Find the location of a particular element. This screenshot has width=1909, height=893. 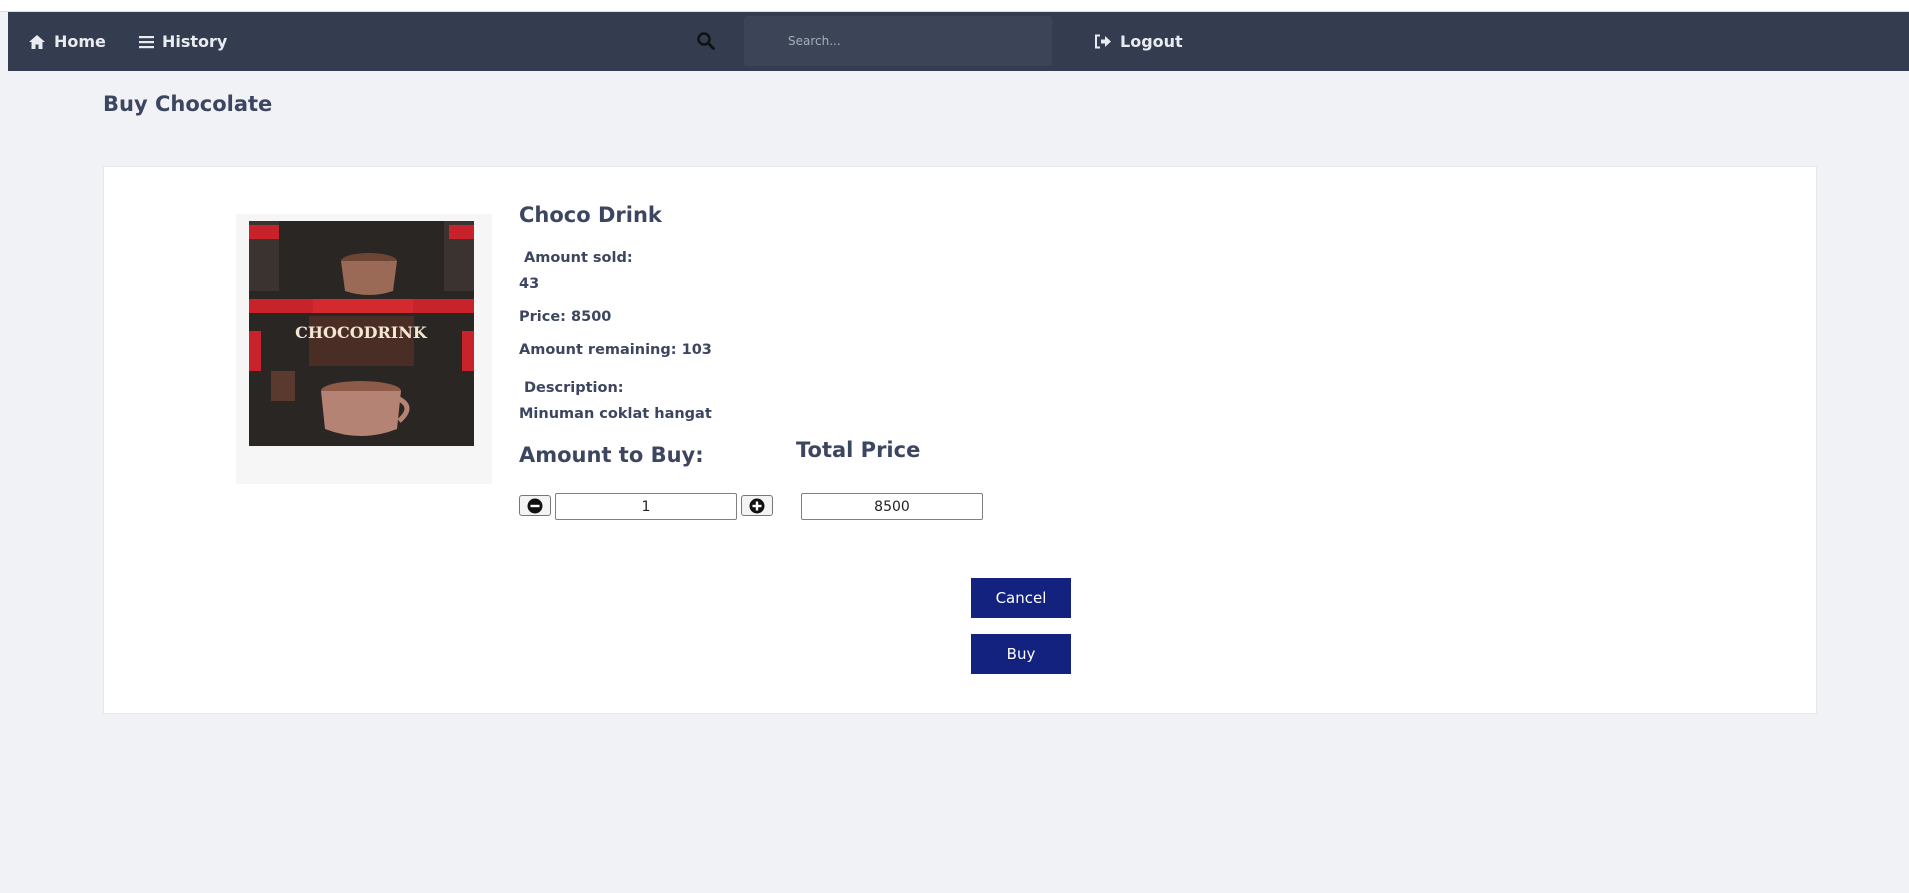

nav-home-link: Home is located at coordinates (67, 41).